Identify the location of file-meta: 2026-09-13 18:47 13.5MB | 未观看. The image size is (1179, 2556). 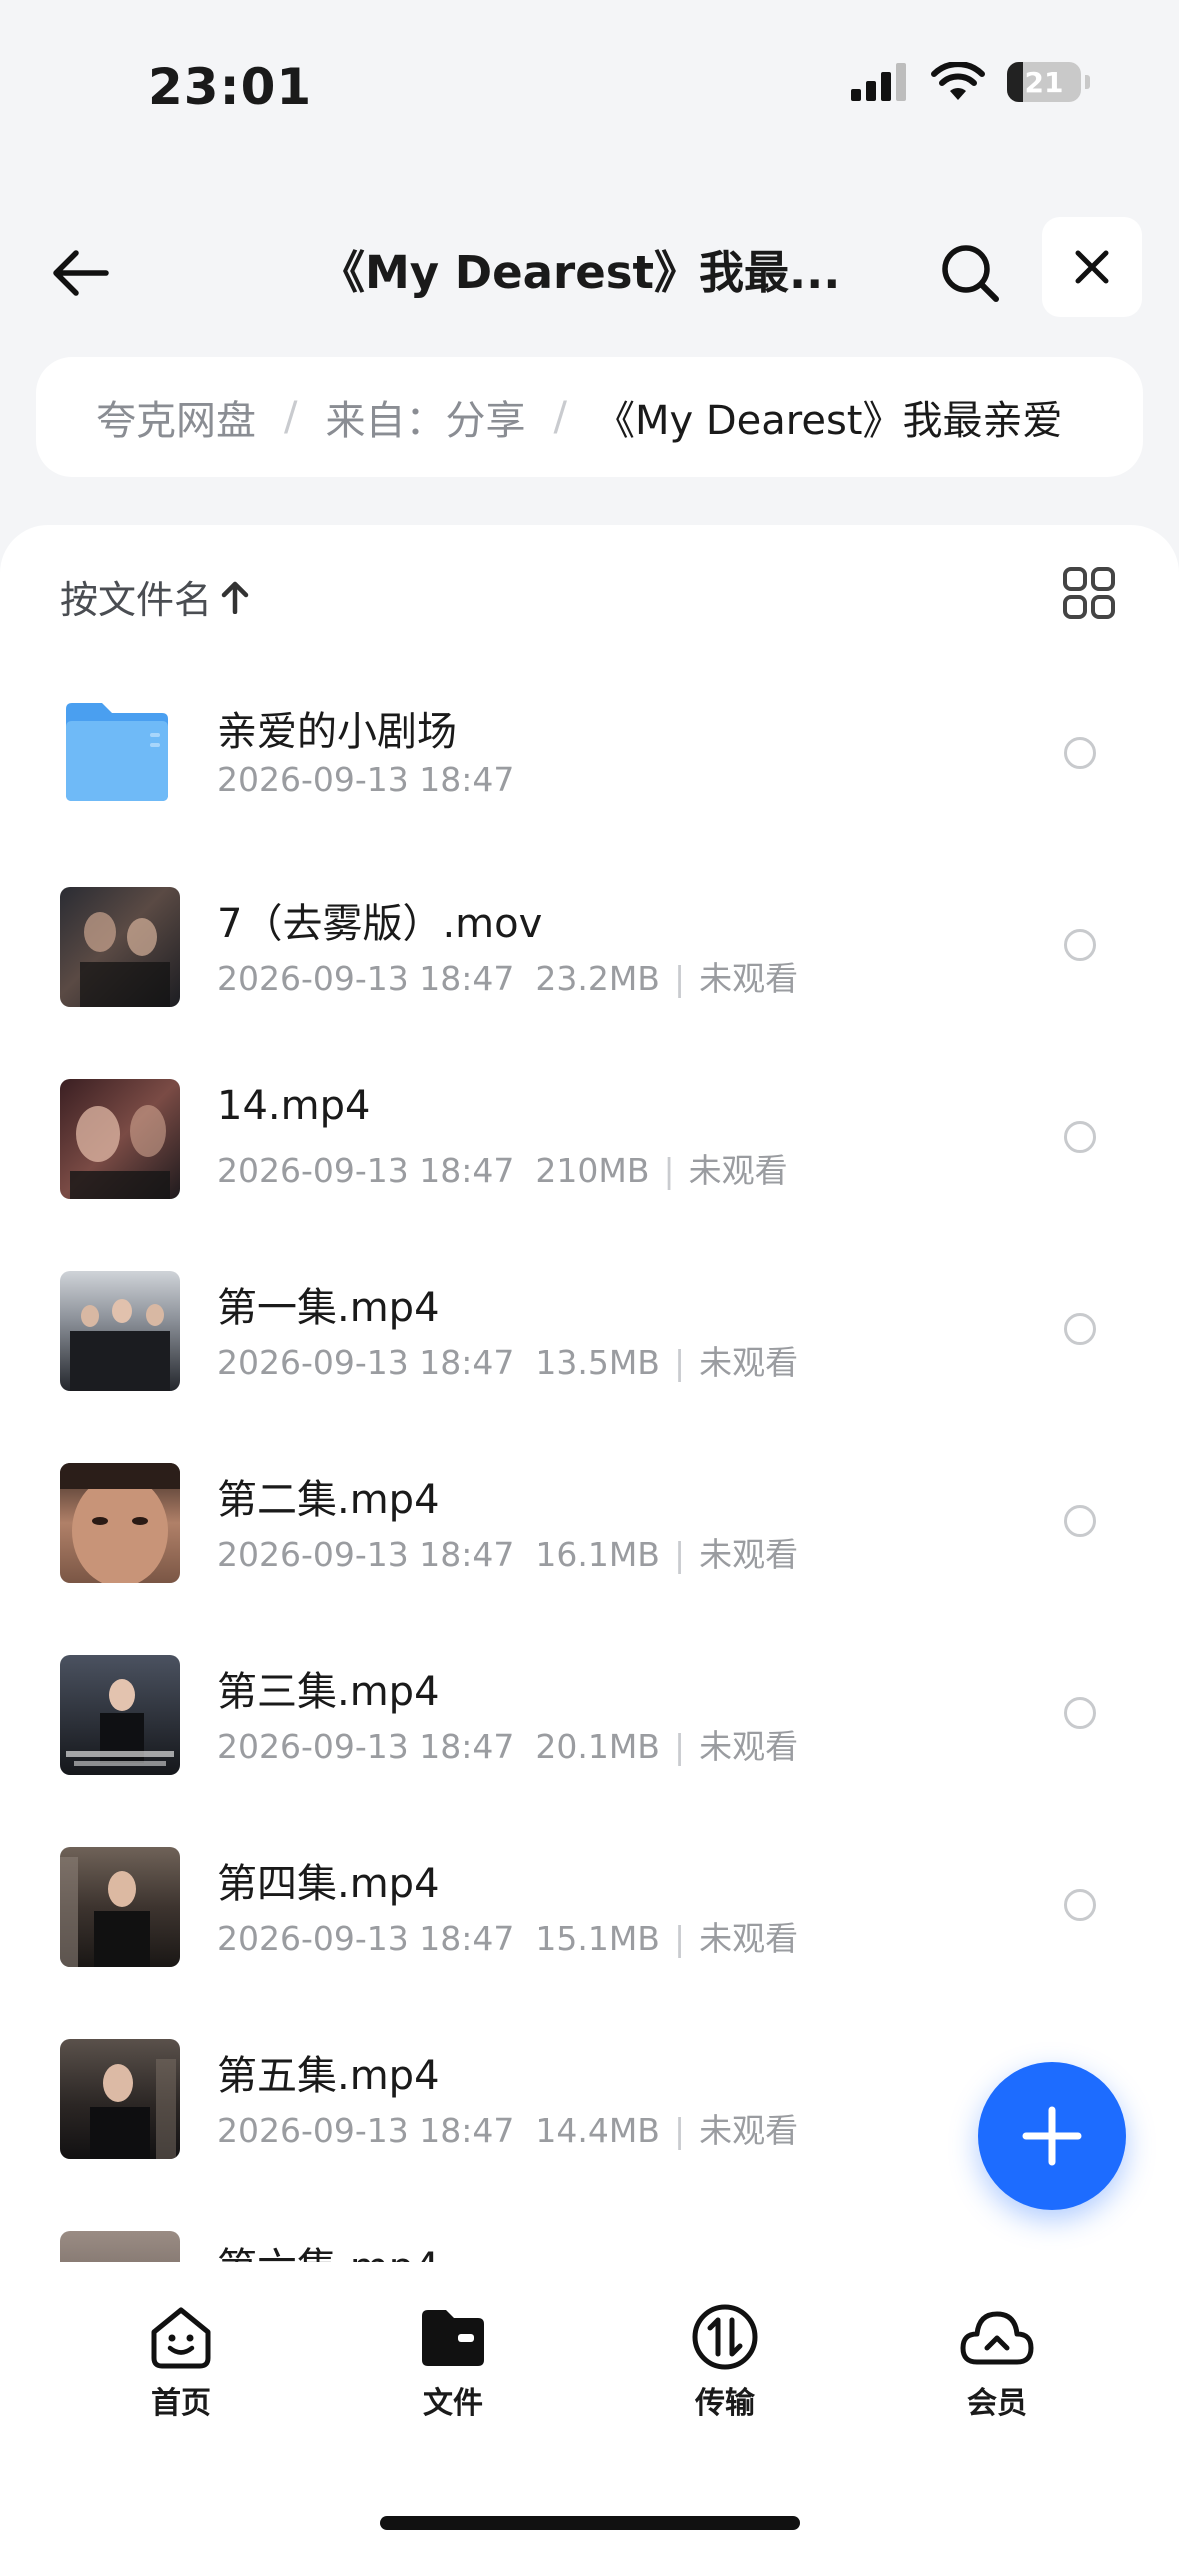
(507, 1360).